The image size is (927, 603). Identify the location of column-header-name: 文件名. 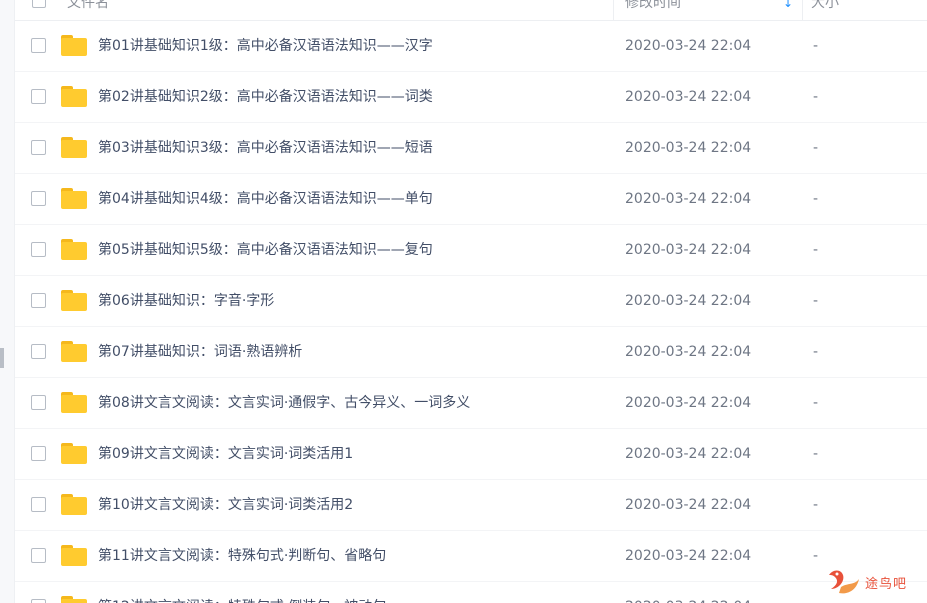
(88, 10).